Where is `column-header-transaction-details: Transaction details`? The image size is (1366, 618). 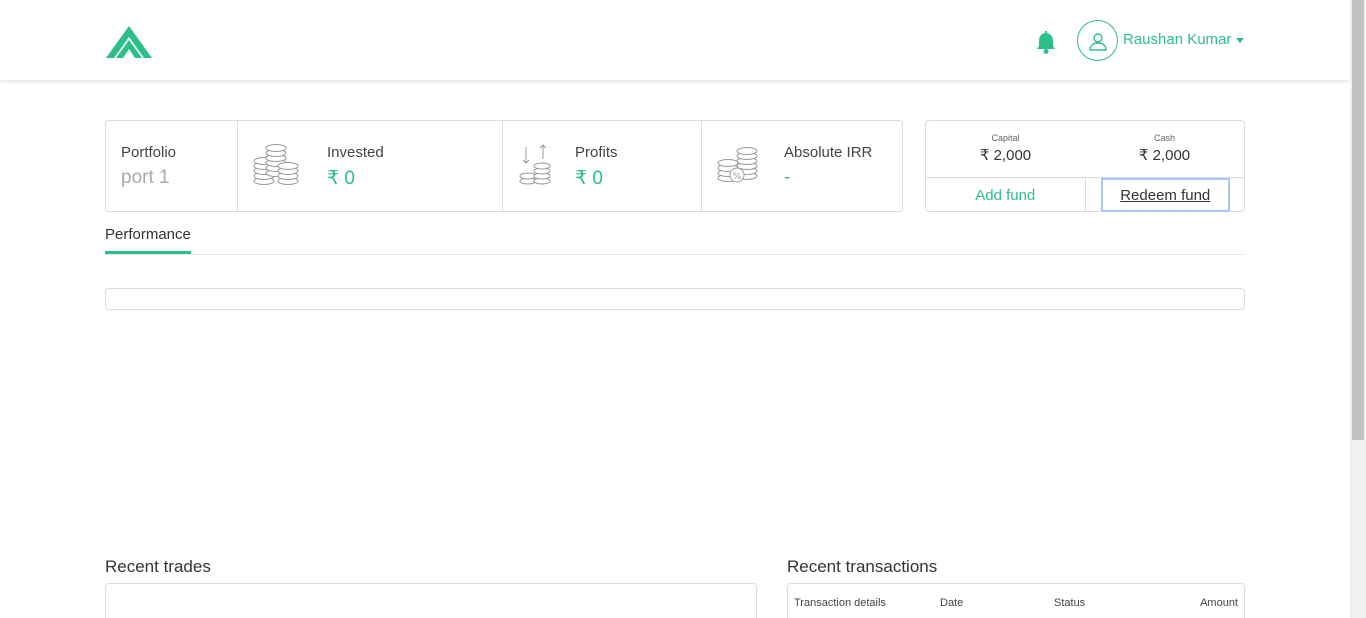 column-header-transaction-details: Transaction details is located at coordinates (840, 603).